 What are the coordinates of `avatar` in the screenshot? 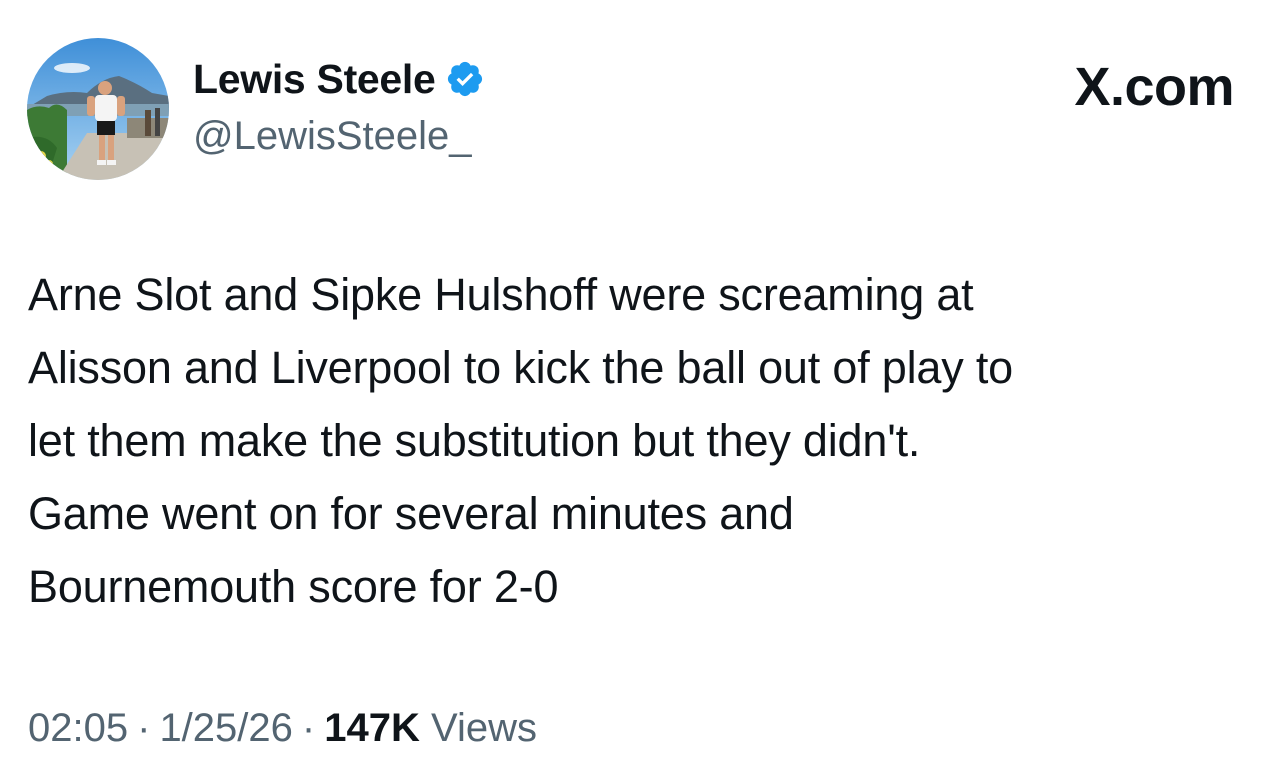 It's located at (98, 109).